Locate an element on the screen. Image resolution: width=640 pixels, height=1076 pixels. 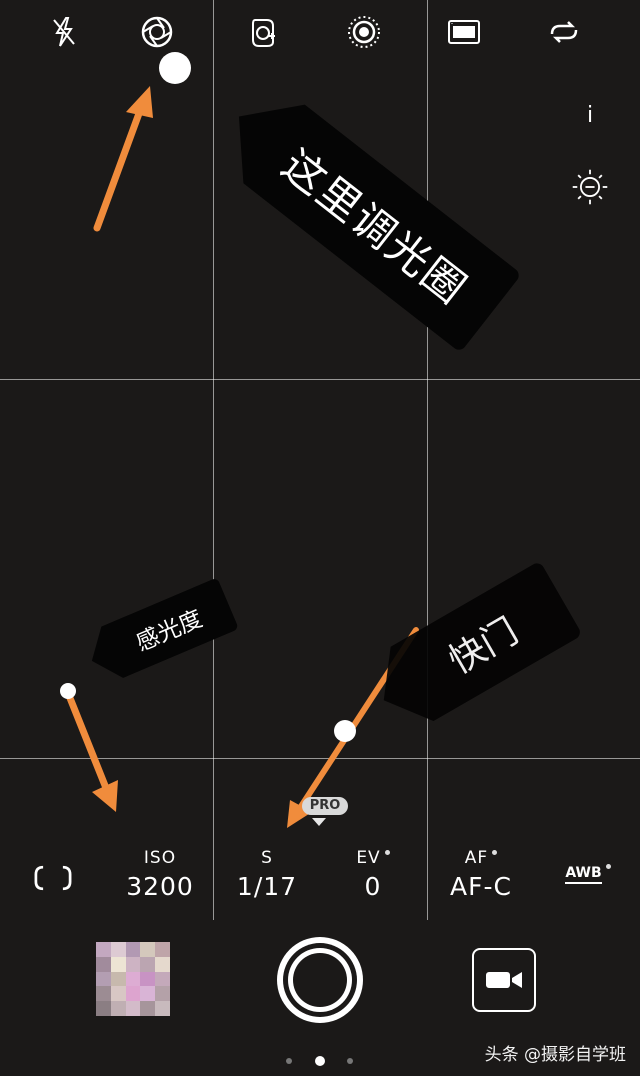
shutter-button-icon is located at coordinates (320, 980).